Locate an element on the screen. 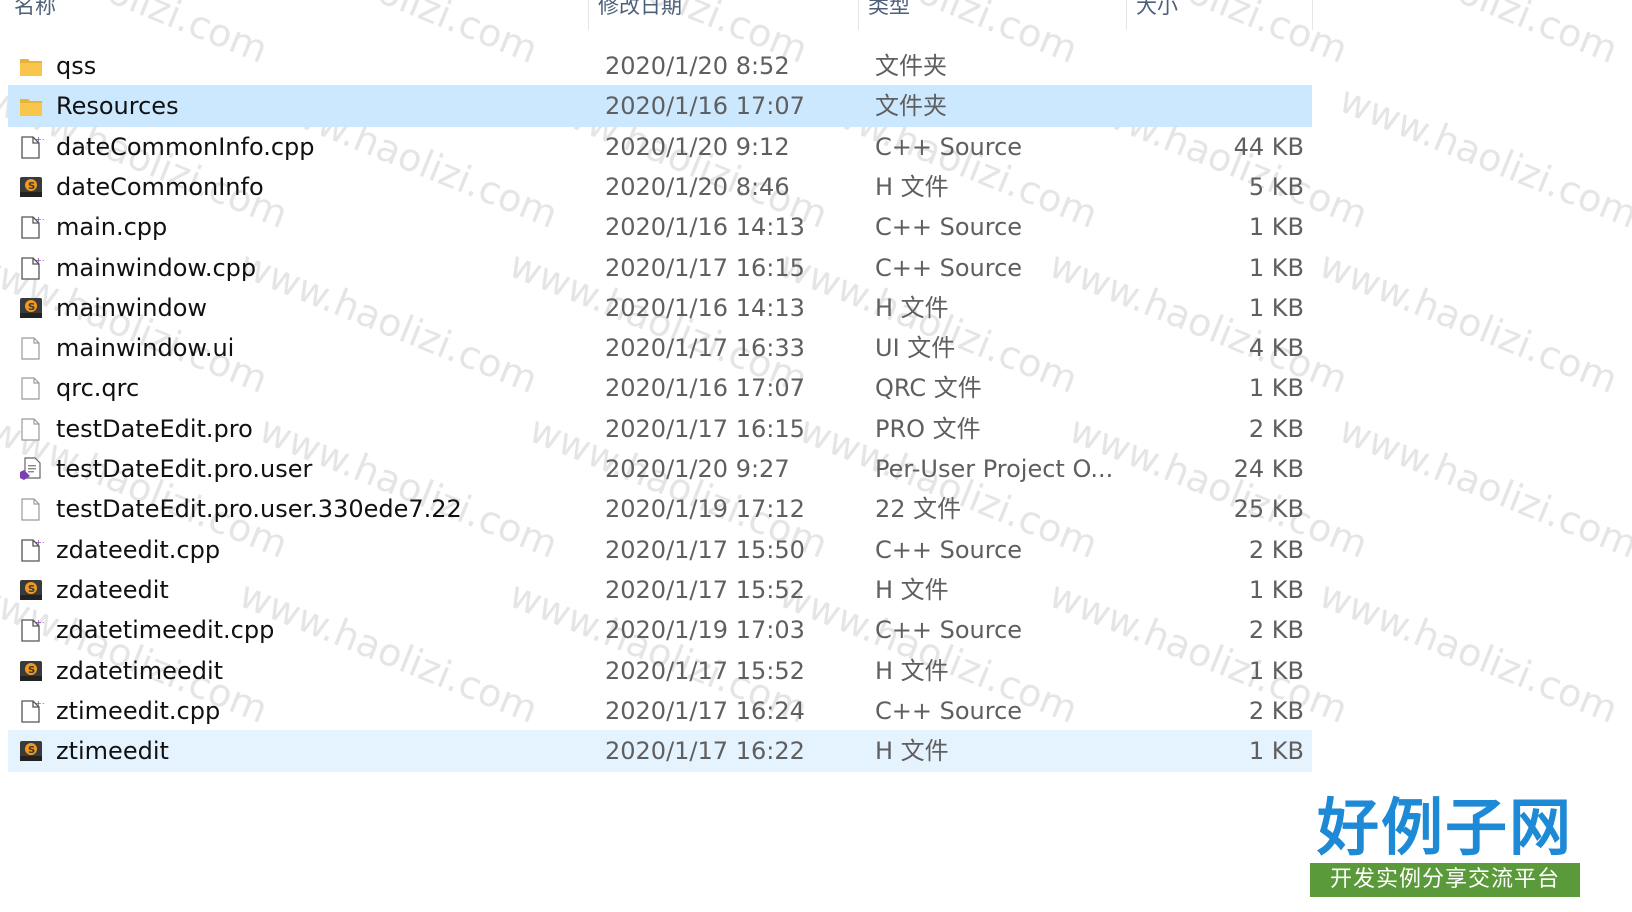 The width and height of the screenshot is (1632, 912). file-size: 4 KB is located at coordinates (1276, 348).